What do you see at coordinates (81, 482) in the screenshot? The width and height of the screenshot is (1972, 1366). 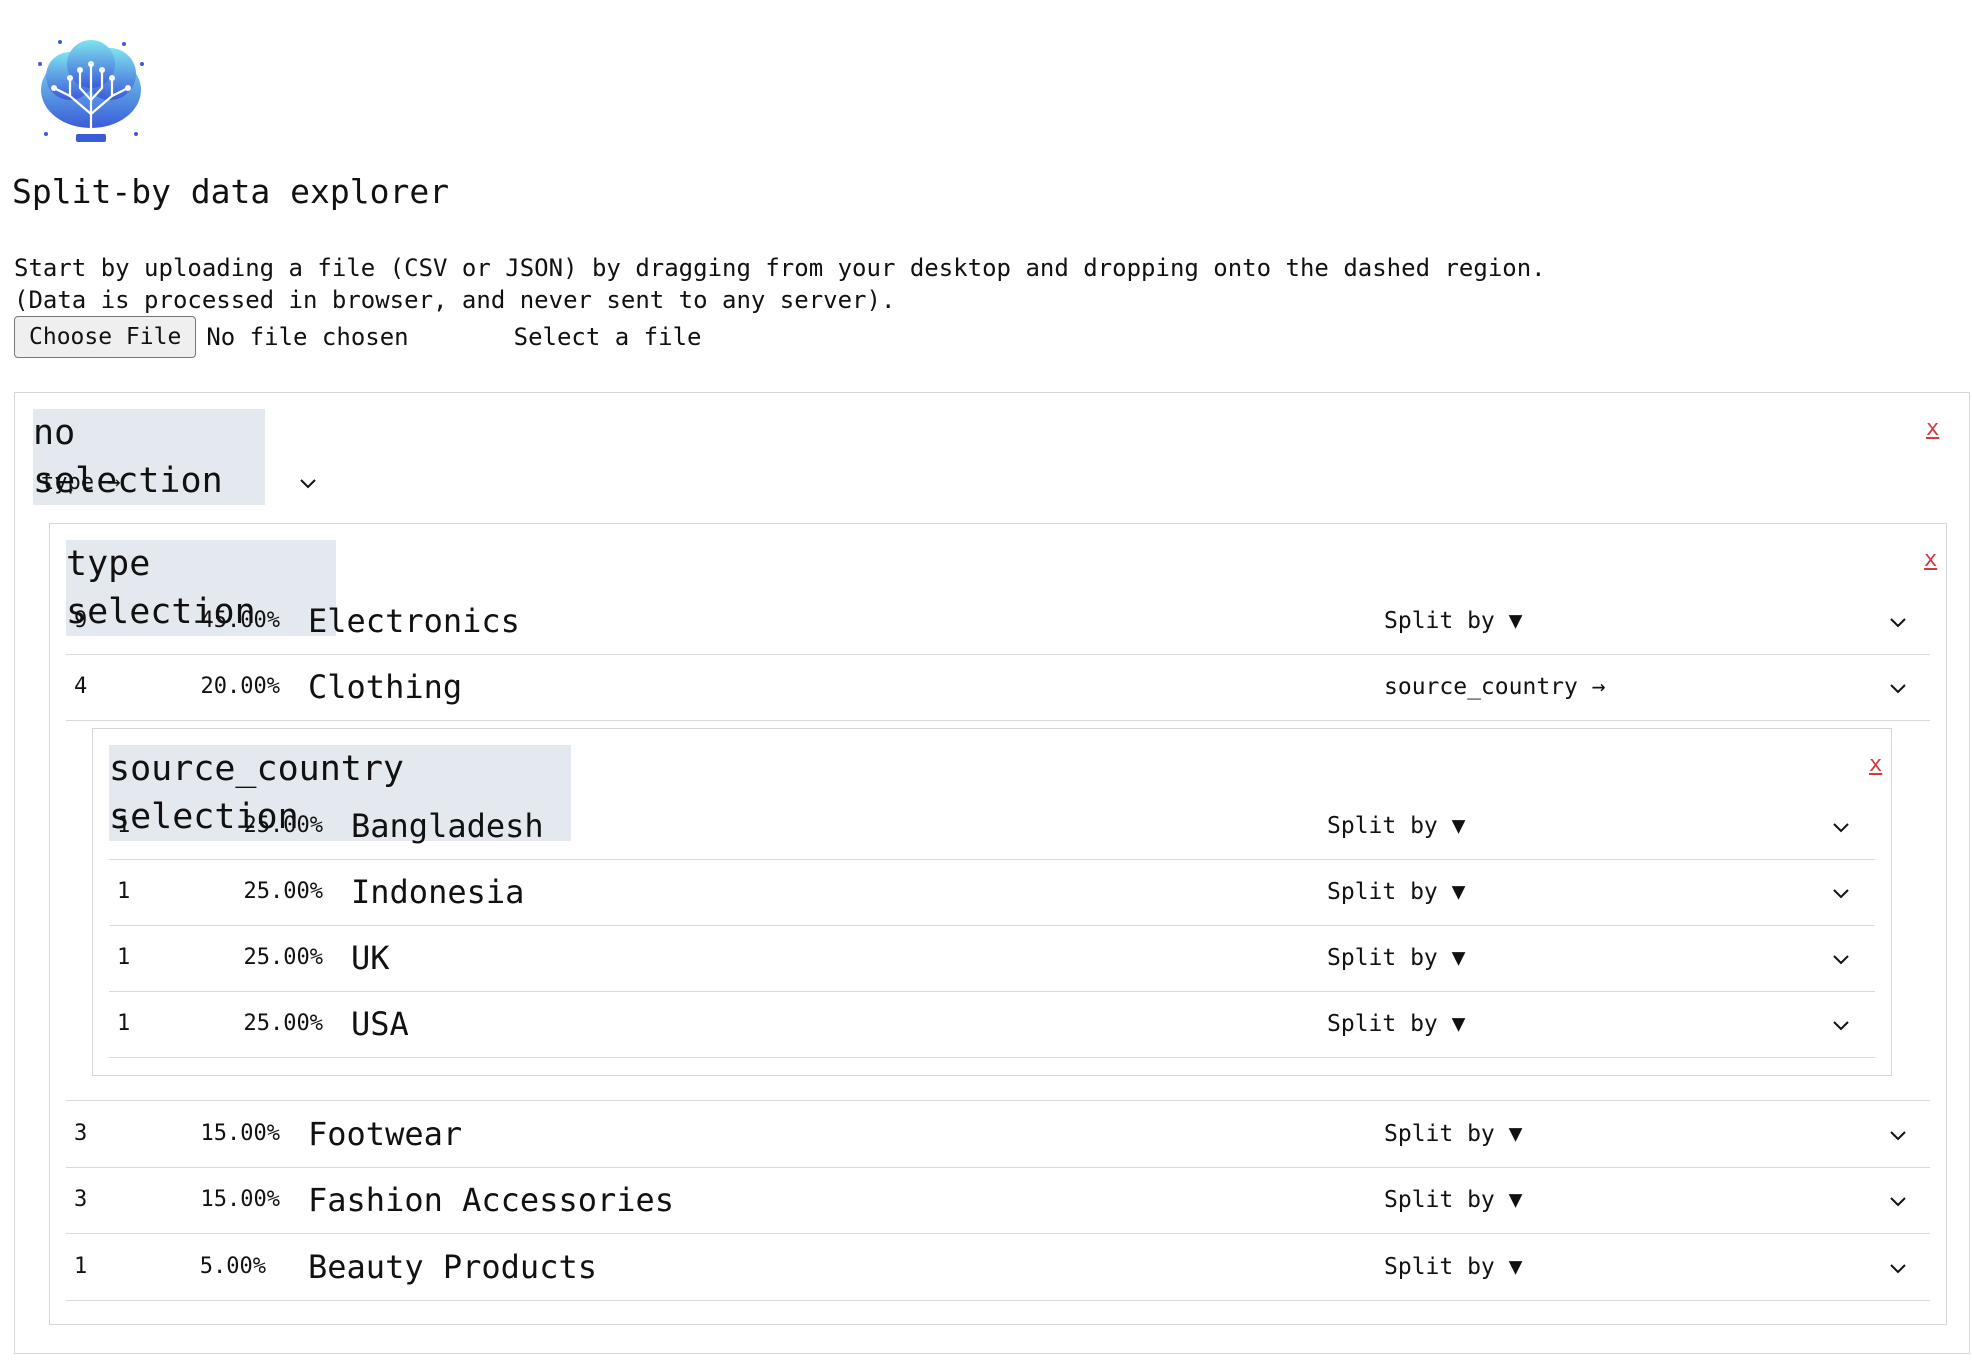 I see `root-split-selector-label: type →` at bounding box center [81, 482].